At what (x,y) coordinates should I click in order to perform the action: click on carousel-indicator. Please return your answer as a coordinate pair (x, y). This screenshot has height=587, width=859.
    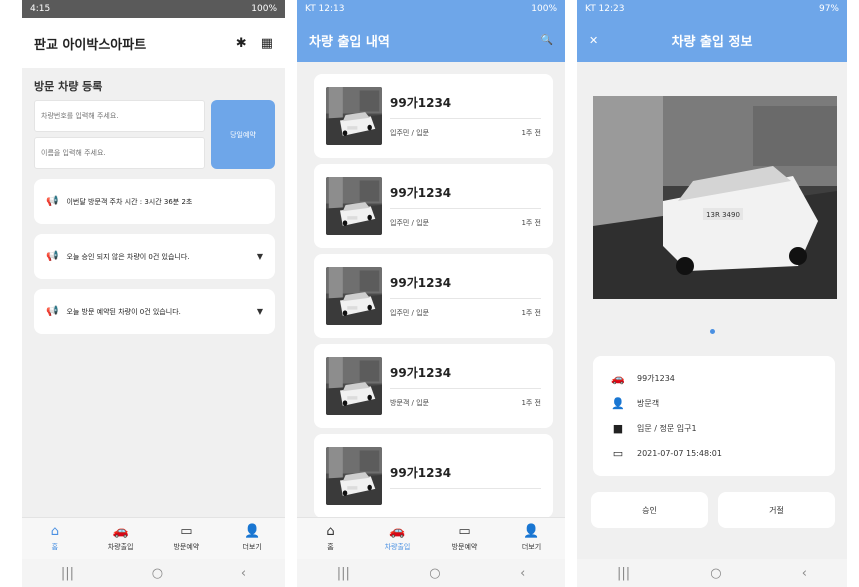
    Looking at the image, I should click on (712, 331).